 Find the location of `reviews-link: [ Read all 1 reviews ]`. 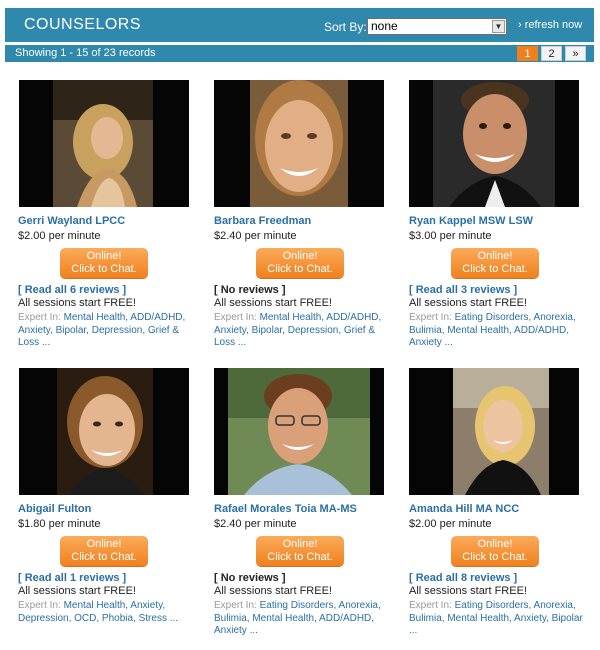

reviews-link: [ Read all 1 reviews ] is located at coordinates (72, 578).